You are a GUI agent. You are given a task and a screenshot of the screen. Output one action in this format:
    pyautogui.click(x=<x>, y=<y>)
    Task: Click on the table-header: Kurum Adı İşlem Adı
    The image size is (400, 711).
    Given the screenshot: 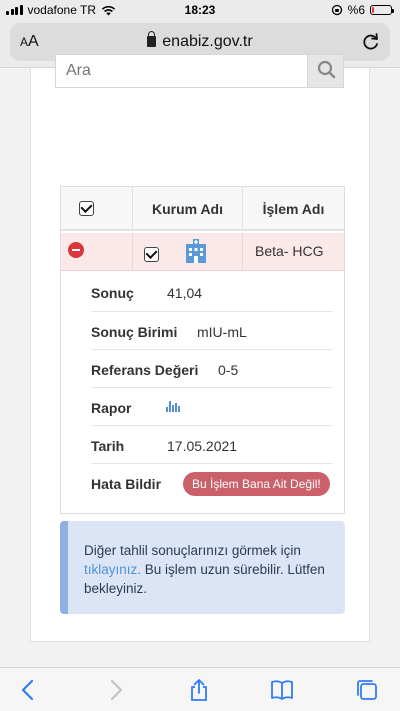 What is the action you would take?
    pyautogui.click(x=202, y=209)
    